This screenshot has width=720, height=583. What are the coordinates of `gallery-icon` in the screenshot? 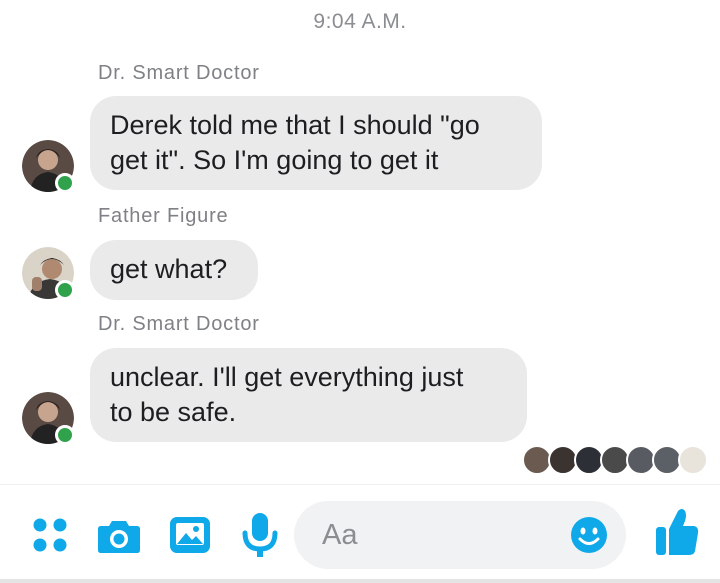 It's located at (190, 535).